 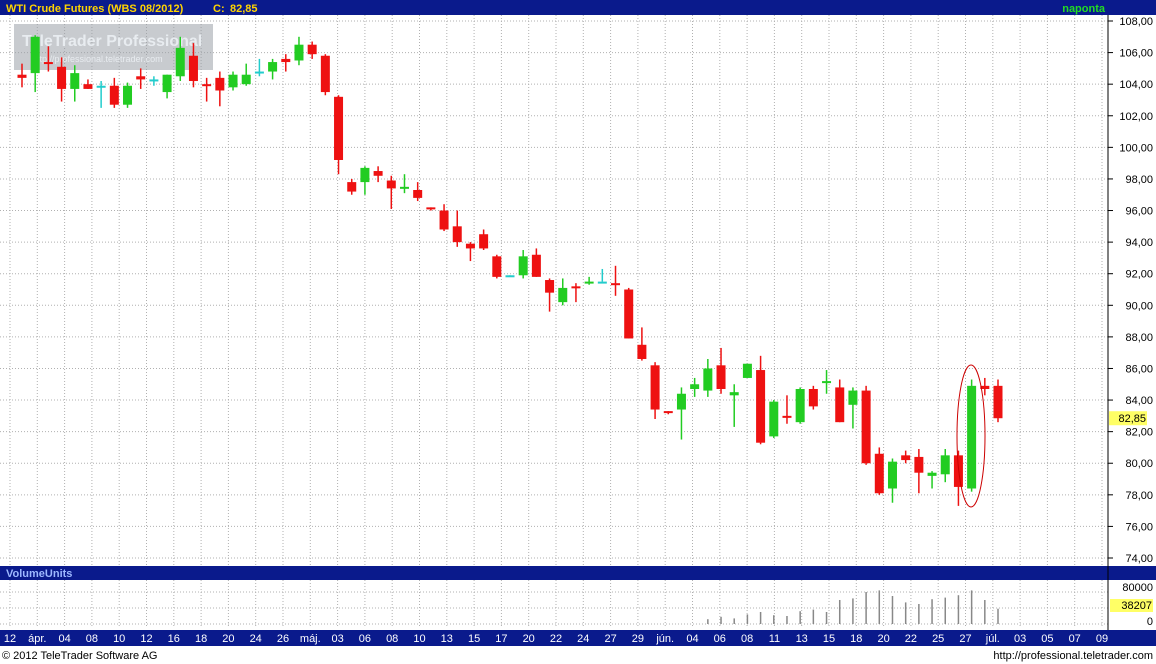 I want to click on price-tick-label: 94,00, so click(x=1139, y=243).